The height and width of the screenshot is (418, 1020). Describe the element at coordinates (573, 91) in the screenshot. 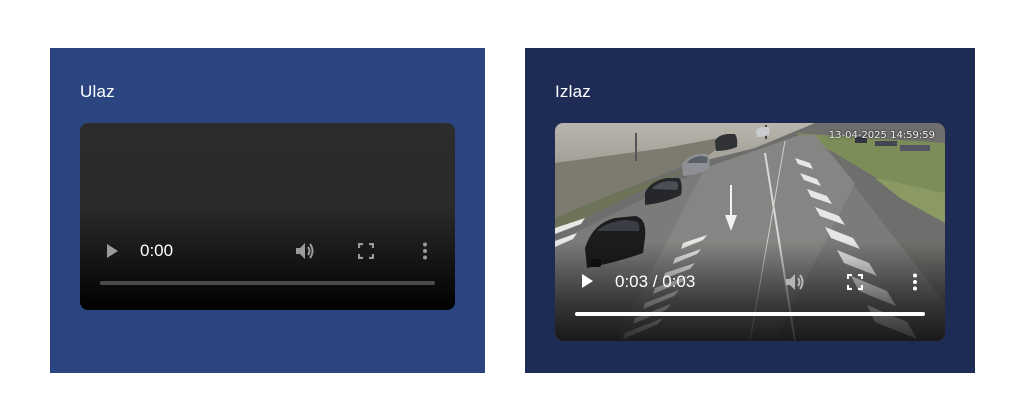

I see `output-panel-title: Izlaz` at that location.